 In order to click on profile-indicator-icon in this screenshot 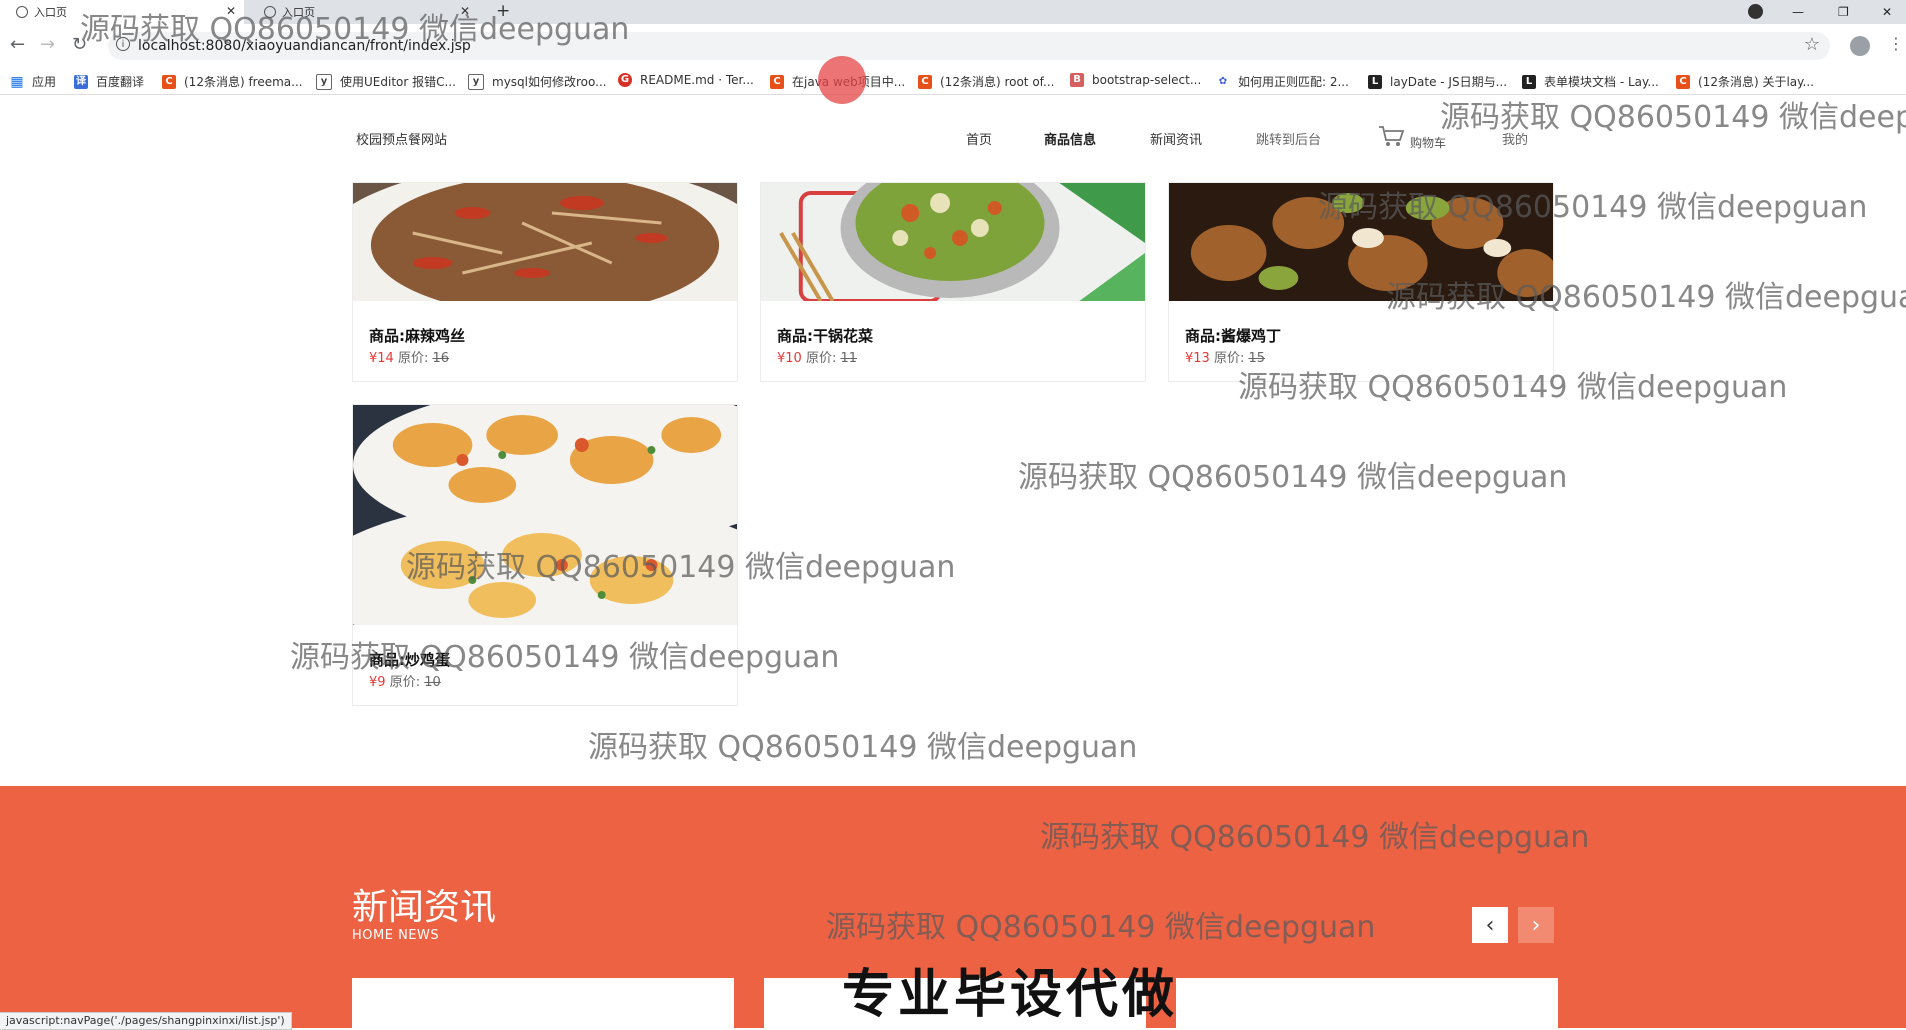, I will do `click(1755, 11)`.